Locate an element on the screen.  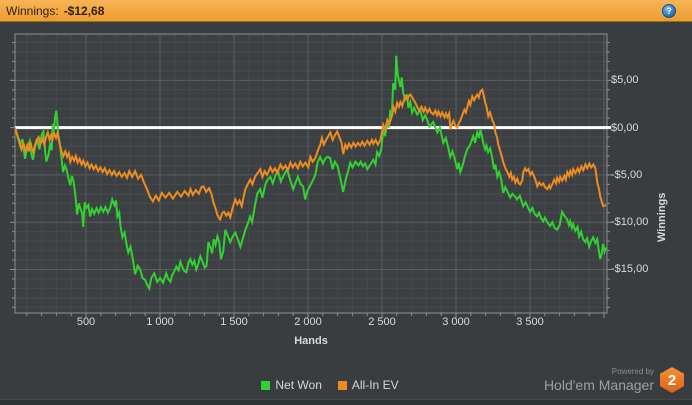
winnings-title-bar: Winnings: -$12,68 is located at coordinates (346, 11).